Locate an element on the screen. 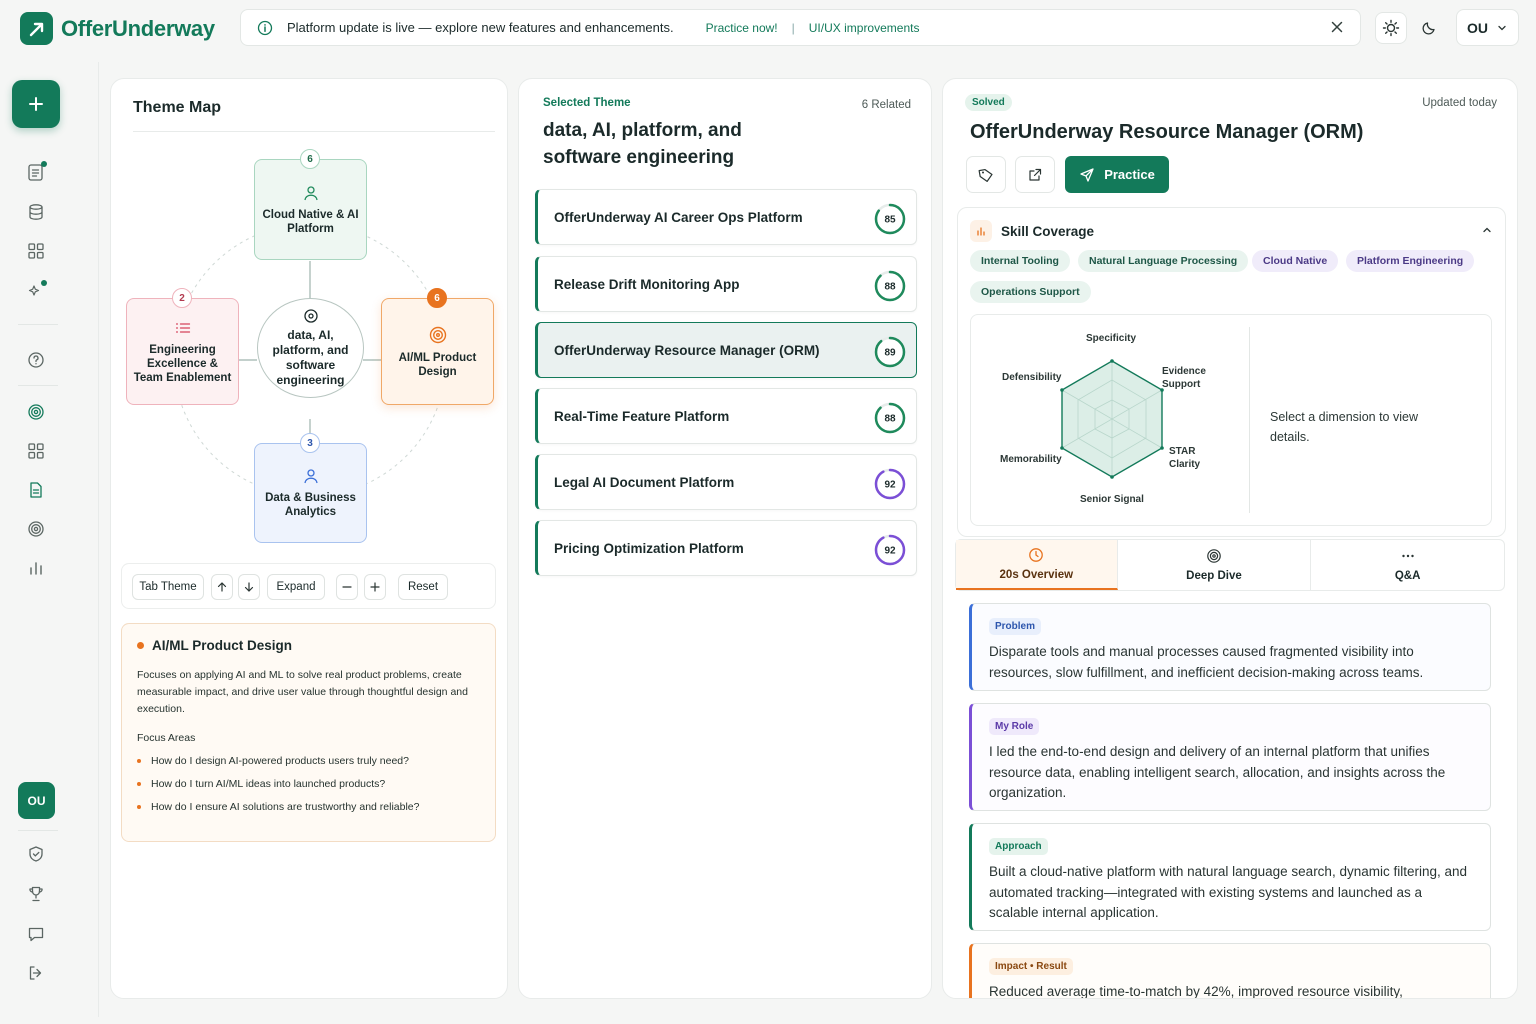 This screenshot has width=1536, height=1024. node-label: Cloud Native & AI Platform is located at coordinates (310, 221).